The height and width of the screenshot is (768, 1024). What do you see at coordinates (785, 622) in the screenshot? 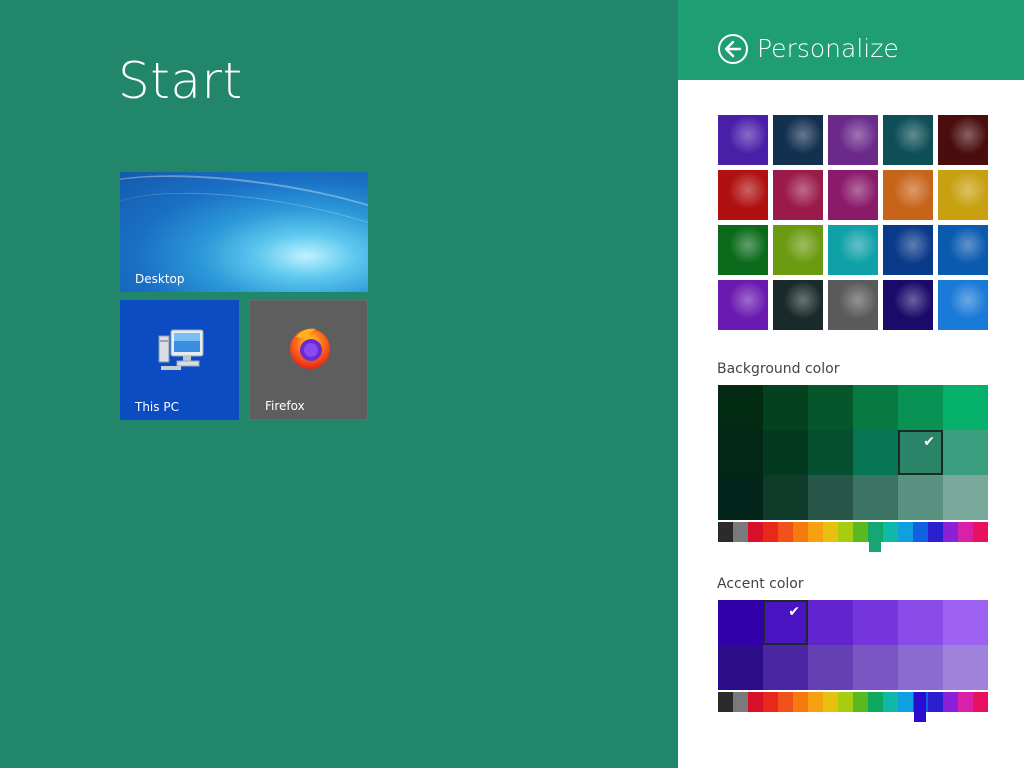
I see `accent-color-swatch: ✔` at bounding box center [785, 622].